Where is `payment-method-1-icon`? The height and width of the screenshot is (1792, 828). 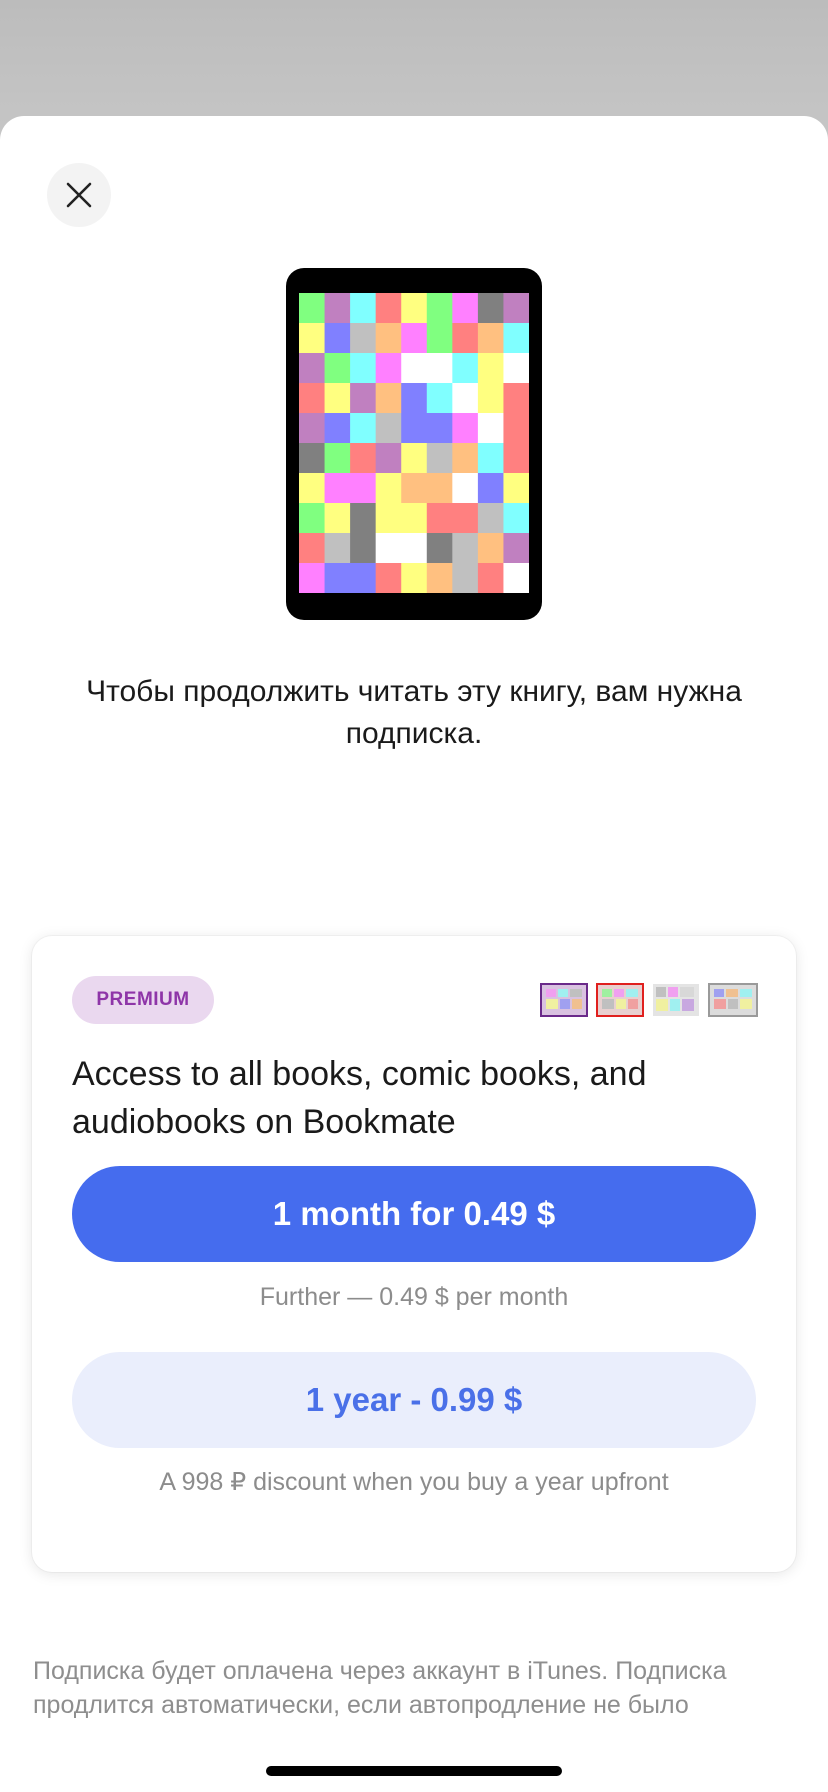 payment-method-1-icon is located at coordinates (564, 1000).